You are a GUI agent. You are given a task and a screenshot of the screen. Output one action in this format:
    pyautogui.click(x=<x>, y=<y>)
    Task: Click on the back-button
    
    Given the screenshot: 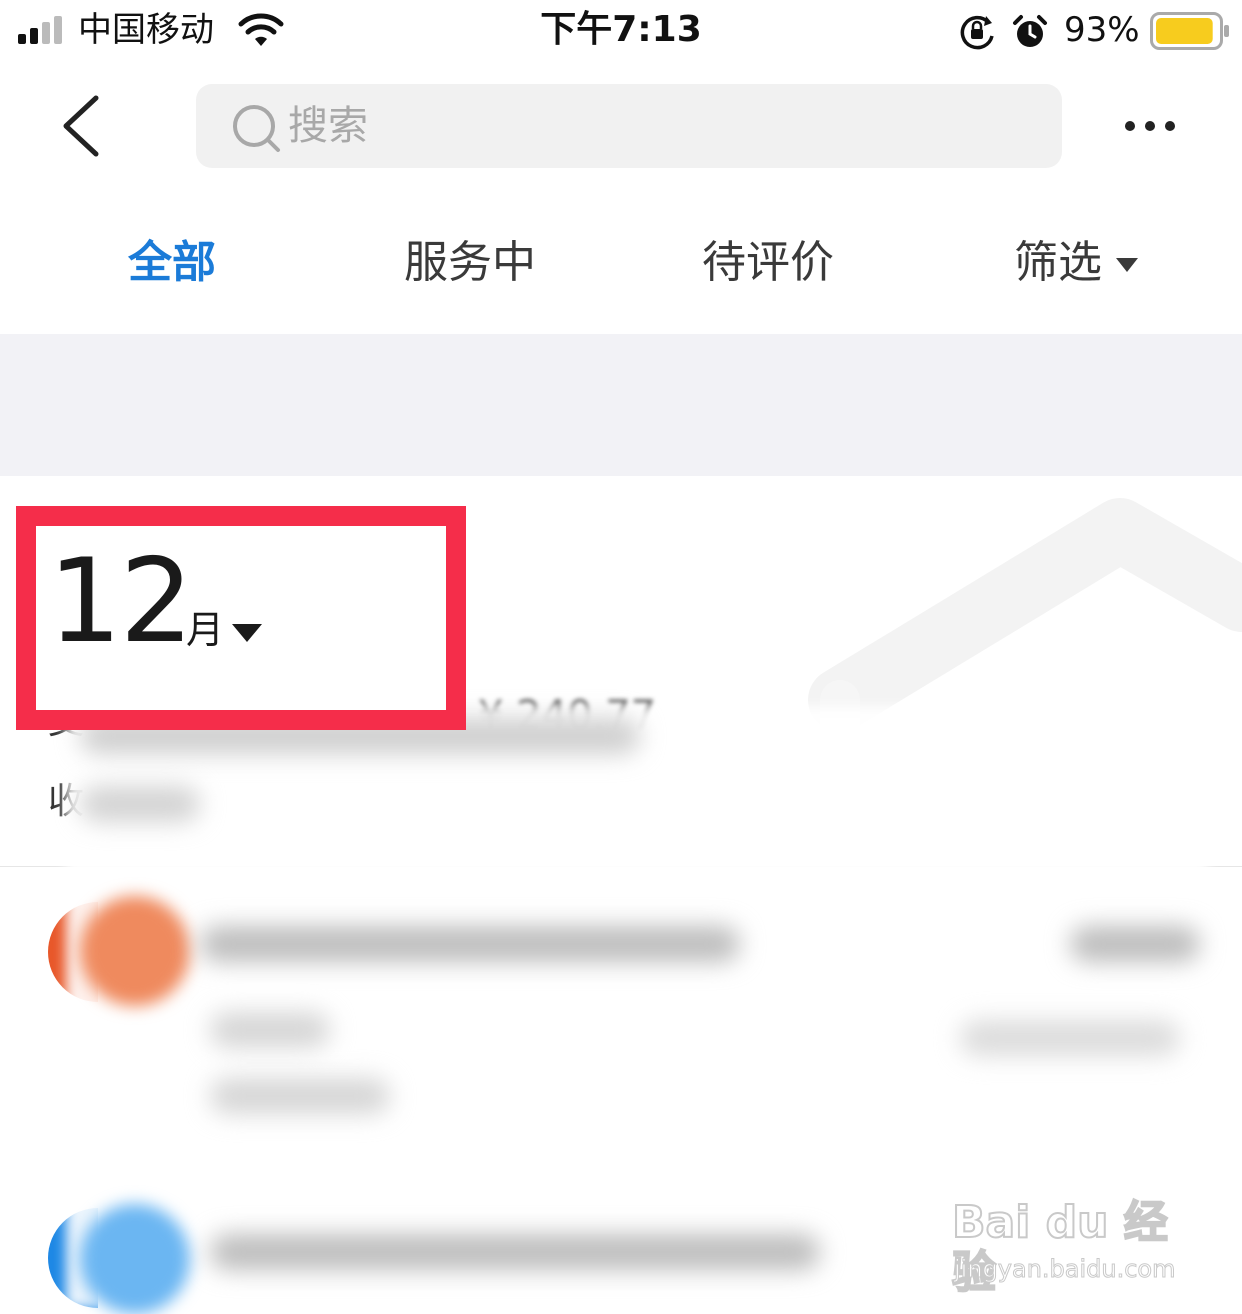 What is the action you would take?
    pyautogui.click(x=82, y=126)
    